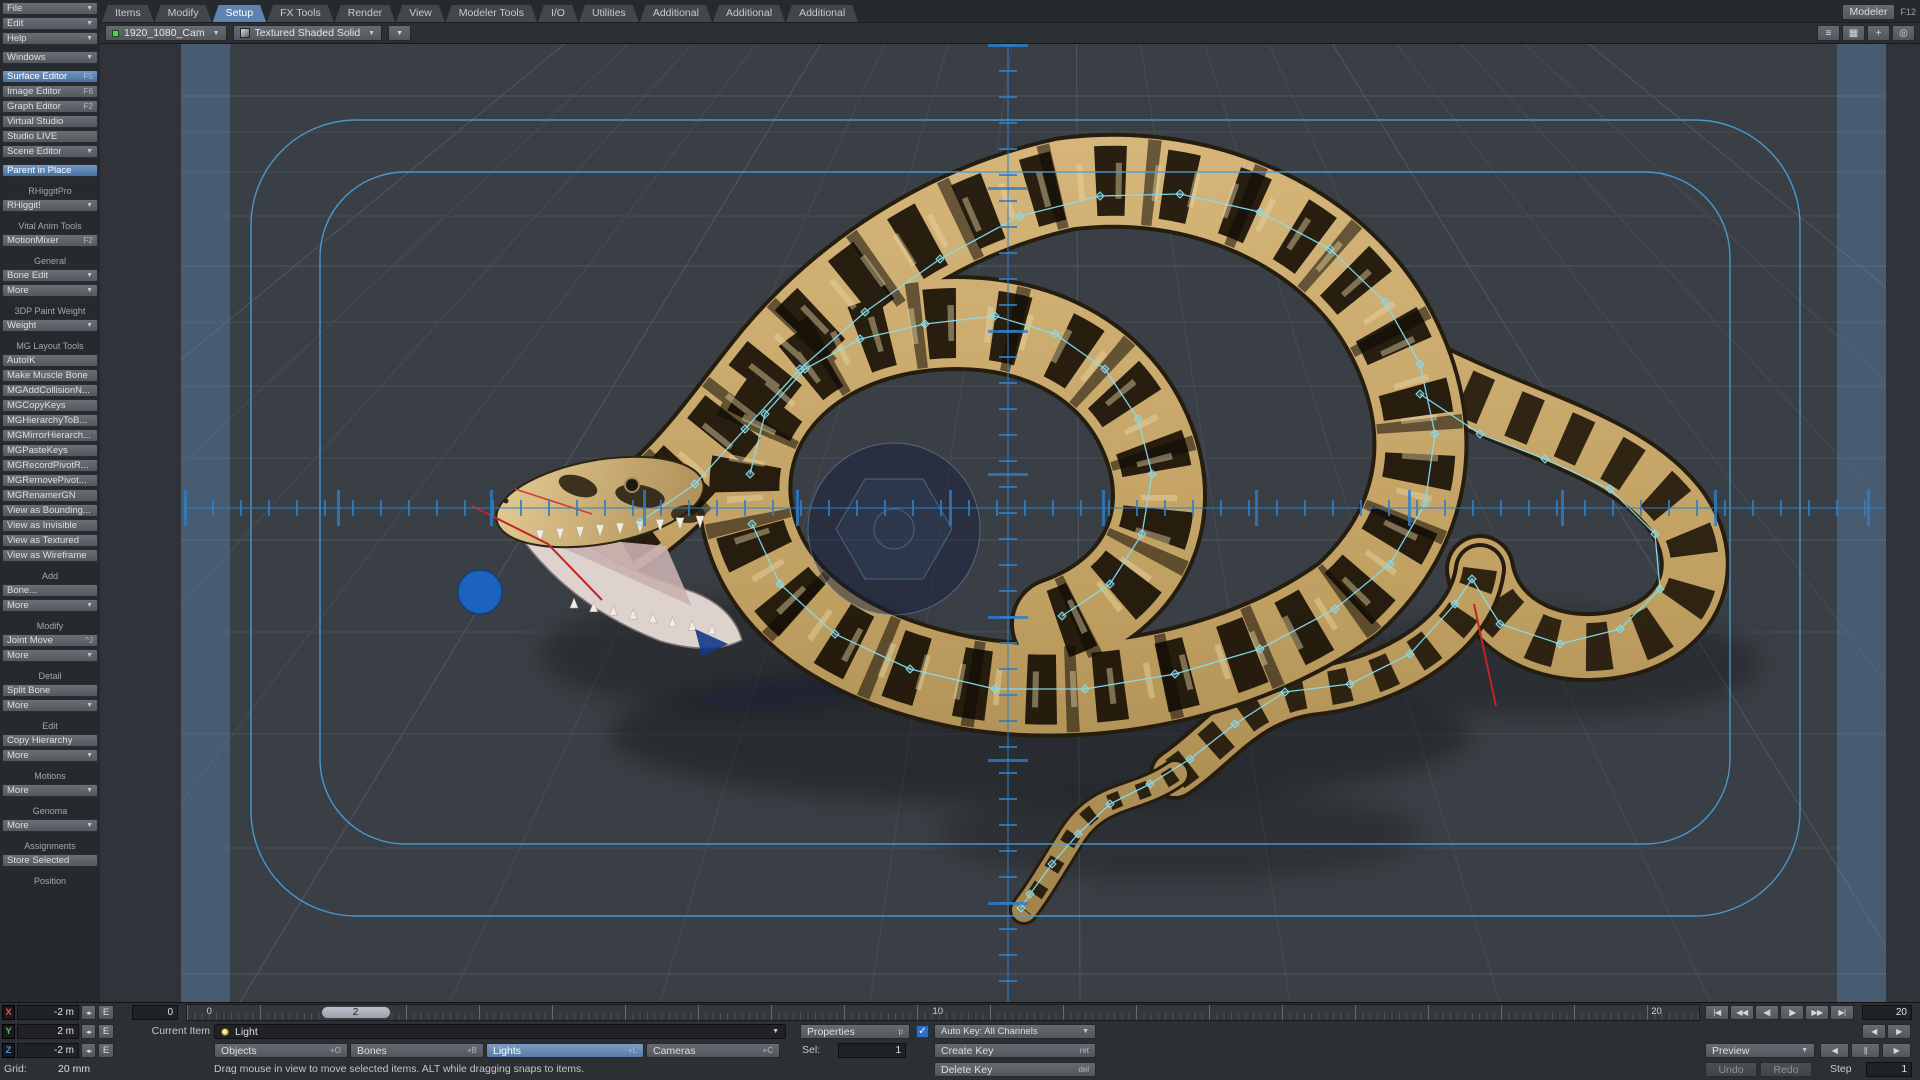 This screenshot has width=1920, height=1080. What do you see at coordinates (50, 121) in the screenshot?
I see `sidebar-item-virtual-studio: Virtual Studio` at bounding box center [50, 121].